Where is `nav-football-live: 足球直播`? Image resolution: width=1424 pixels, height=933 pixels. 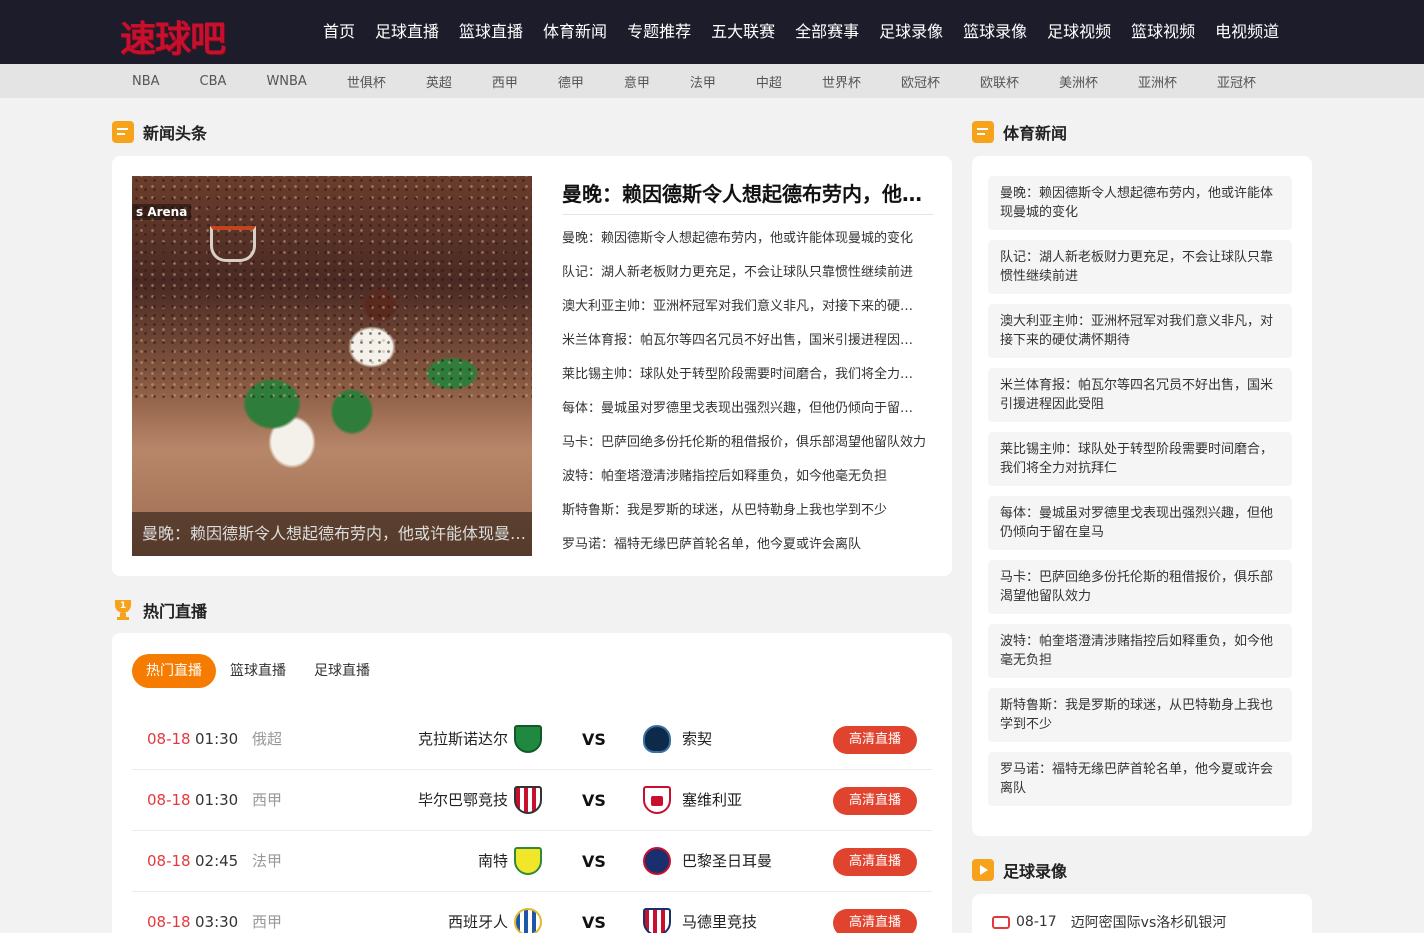 nav-football-live: 足球直播 is located at coordinates (407, 32).